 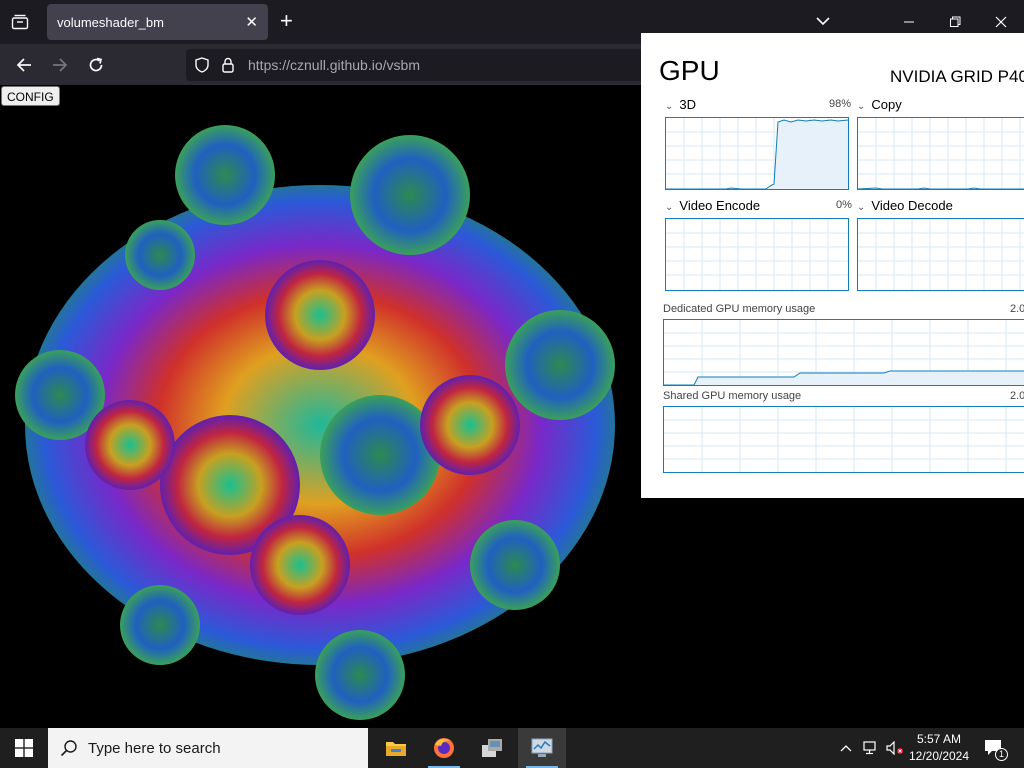 What do you see at coordinates (286, 21) in the screenshot?
I see `plus-icon: +` at bounding box center [286, 21].